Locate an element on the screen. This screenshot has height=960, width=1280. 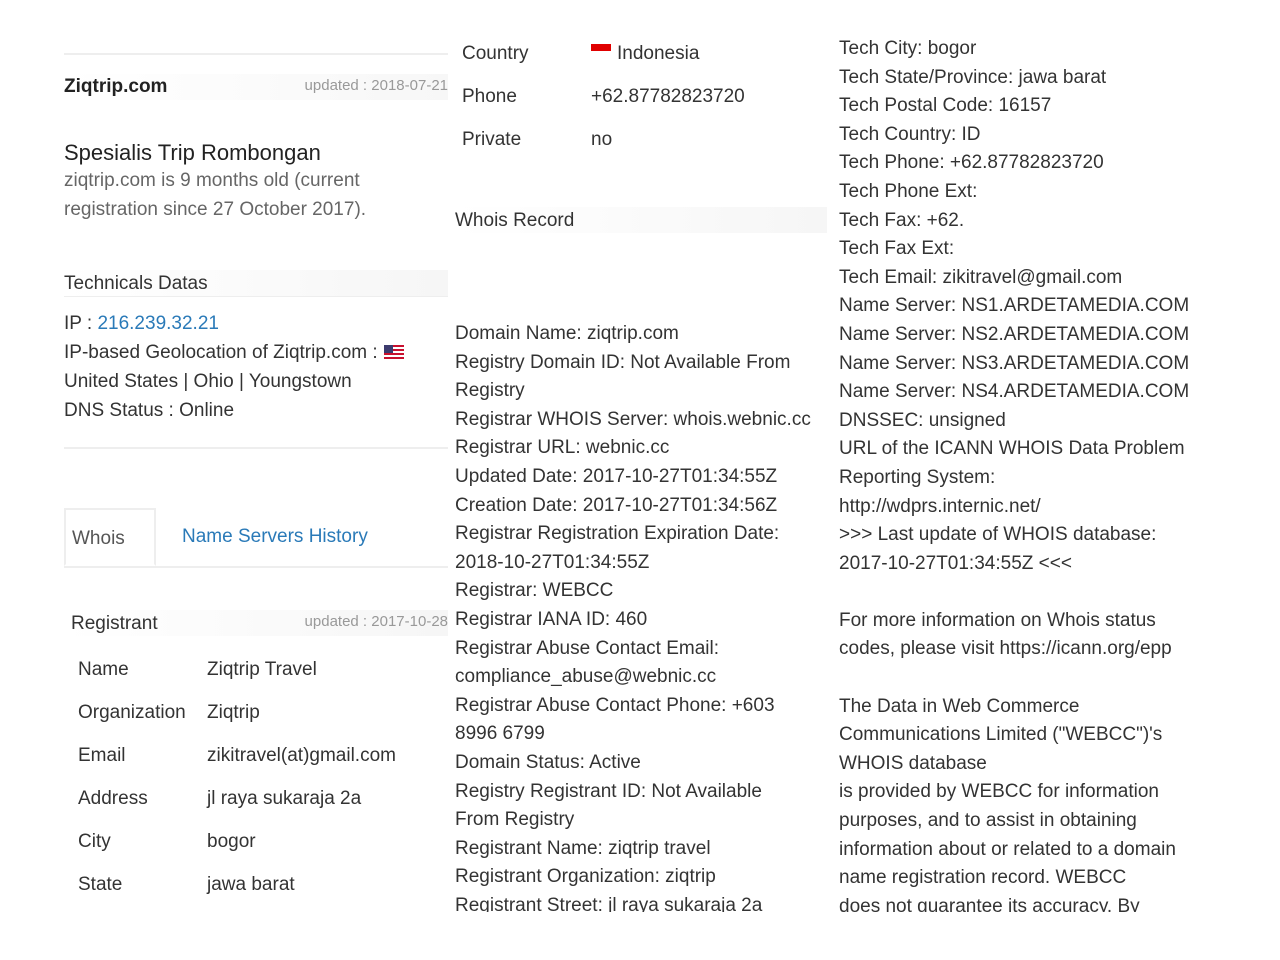
whois-line: Tech Country: ID is located at coordinates (910, 134).